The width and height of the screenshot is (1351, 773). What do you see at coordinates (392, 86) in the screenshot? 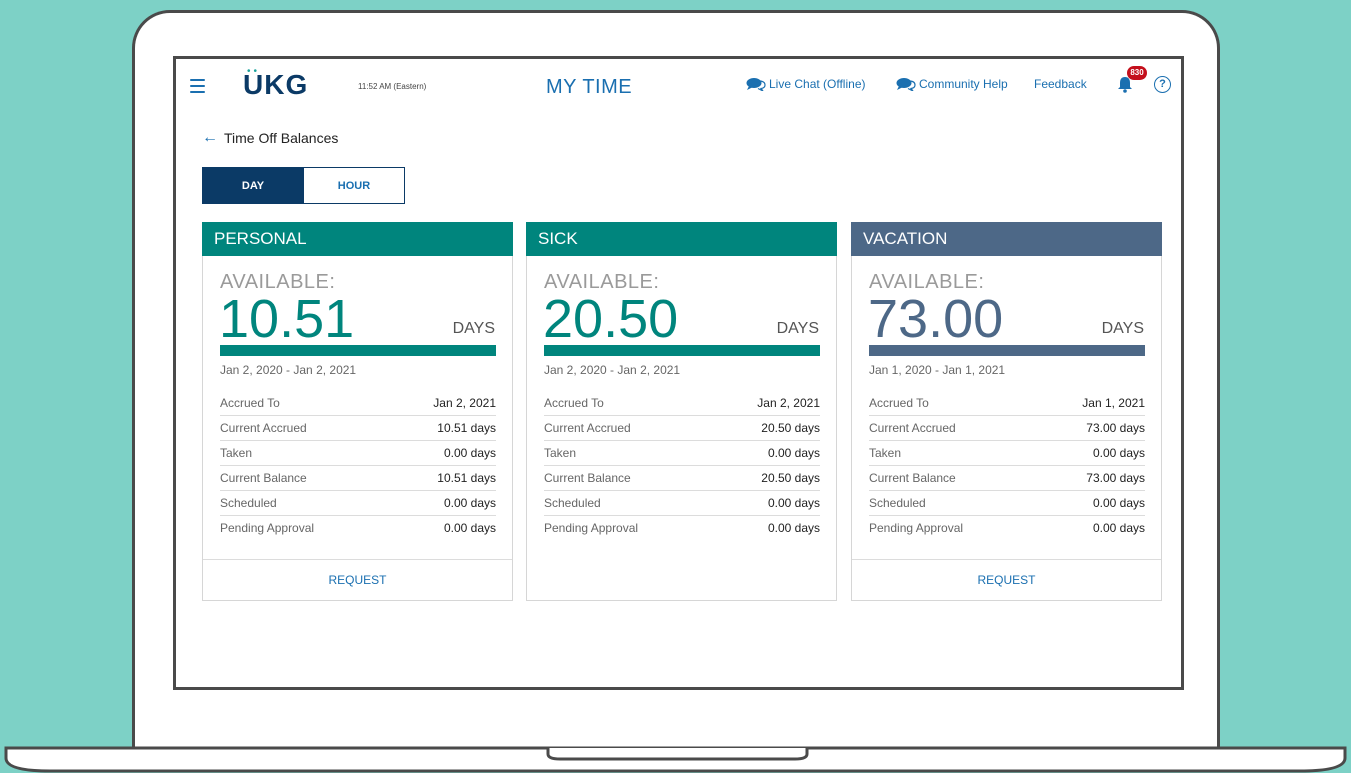
I see `current-time: 11:52 AM (Eastern)` at bounding box center [392, 86].